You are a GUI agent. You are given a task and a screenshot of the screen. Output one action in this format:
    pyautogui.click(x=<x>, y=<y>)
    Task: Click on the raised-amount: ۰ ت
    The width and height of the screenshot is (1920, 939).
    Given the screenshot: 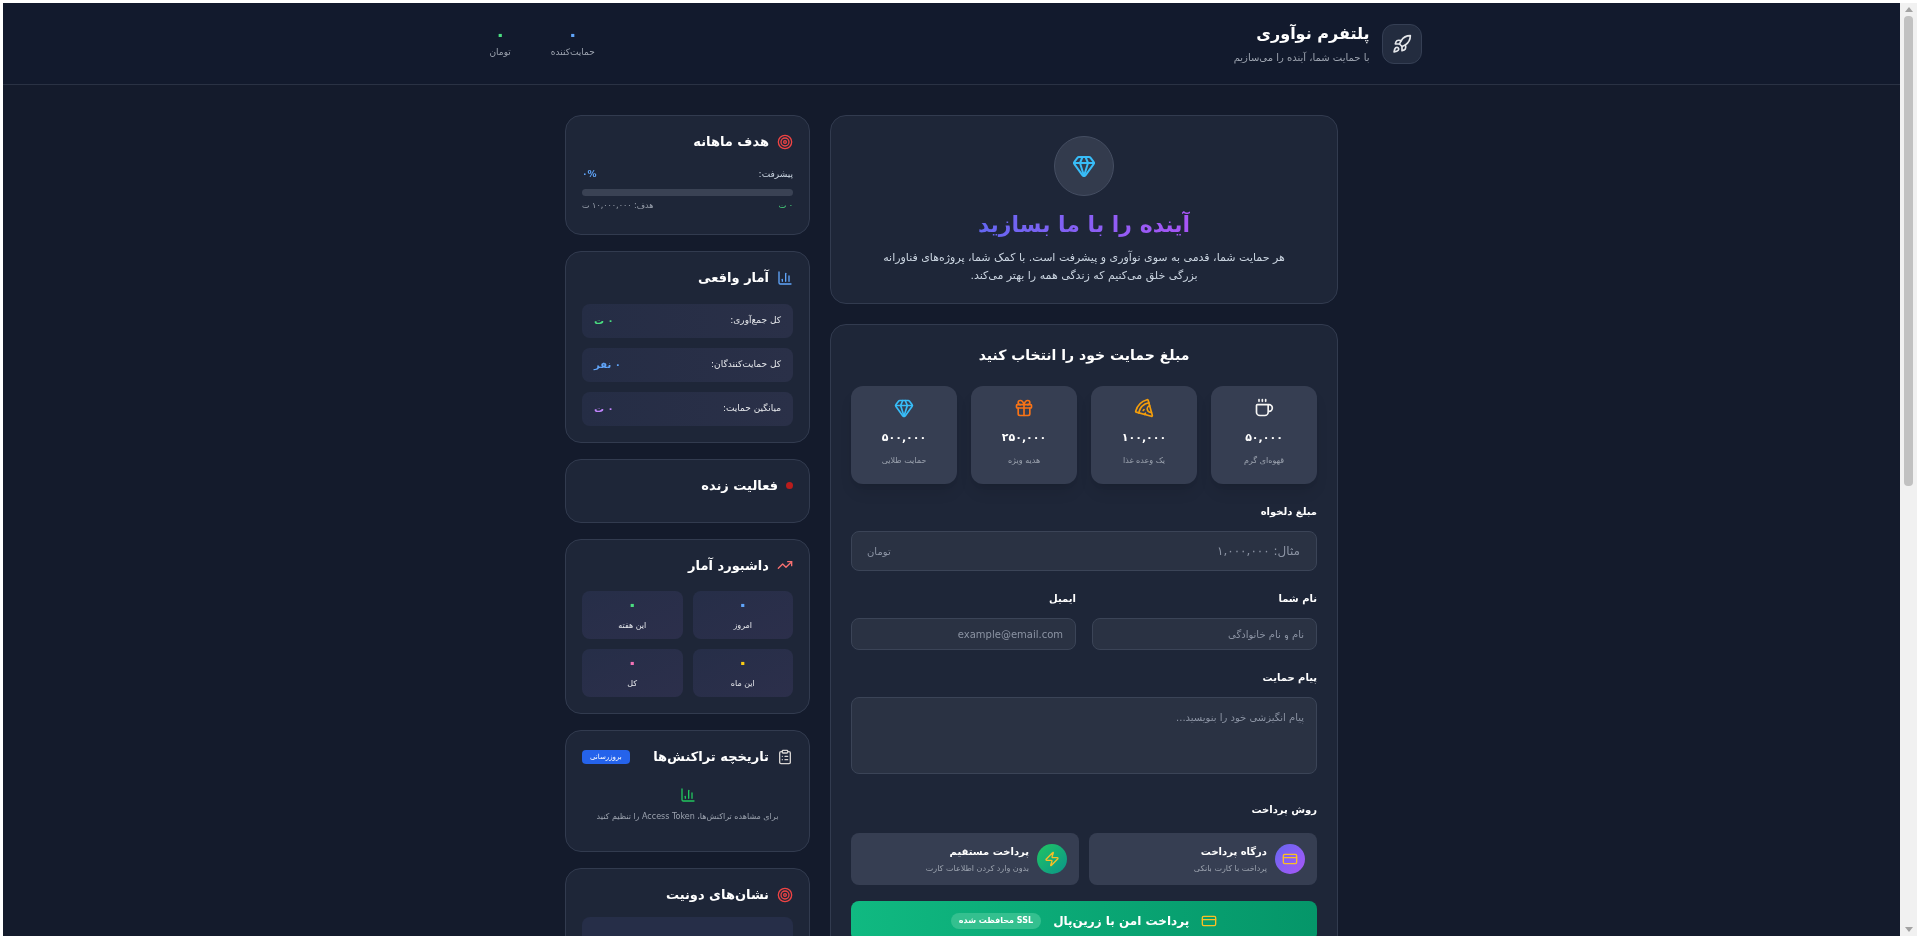 What is the action you would take?
    pyautogui.click(x=785, y=206)
    